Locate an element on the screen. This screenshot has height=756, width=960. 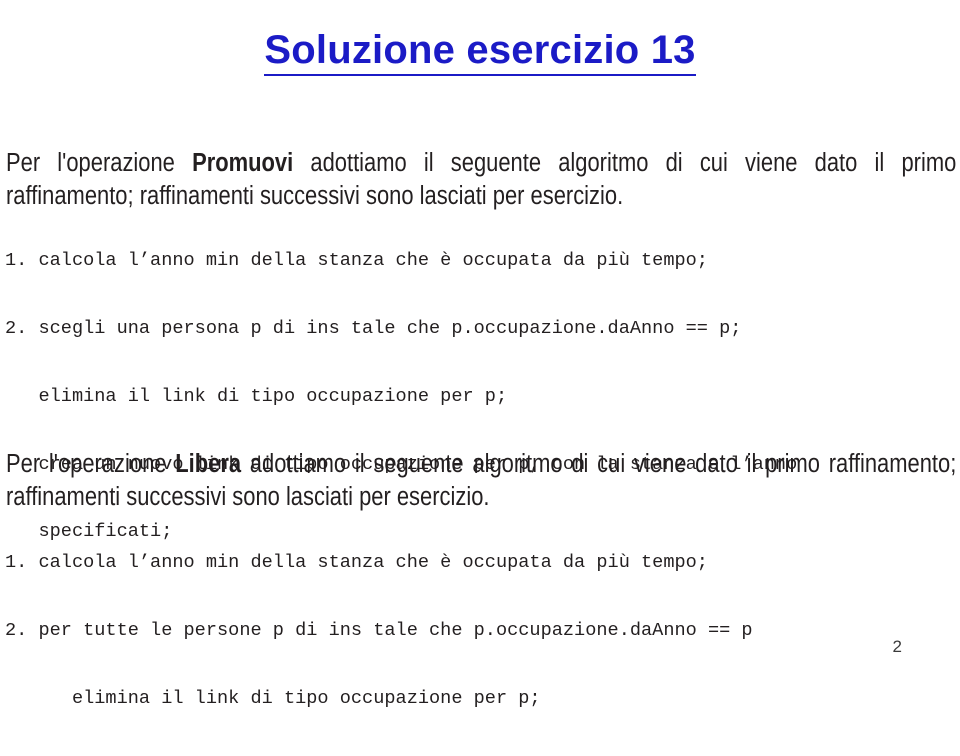
page-title-text: Soluzione esercizio 13 is located at coordinates (480, 51).